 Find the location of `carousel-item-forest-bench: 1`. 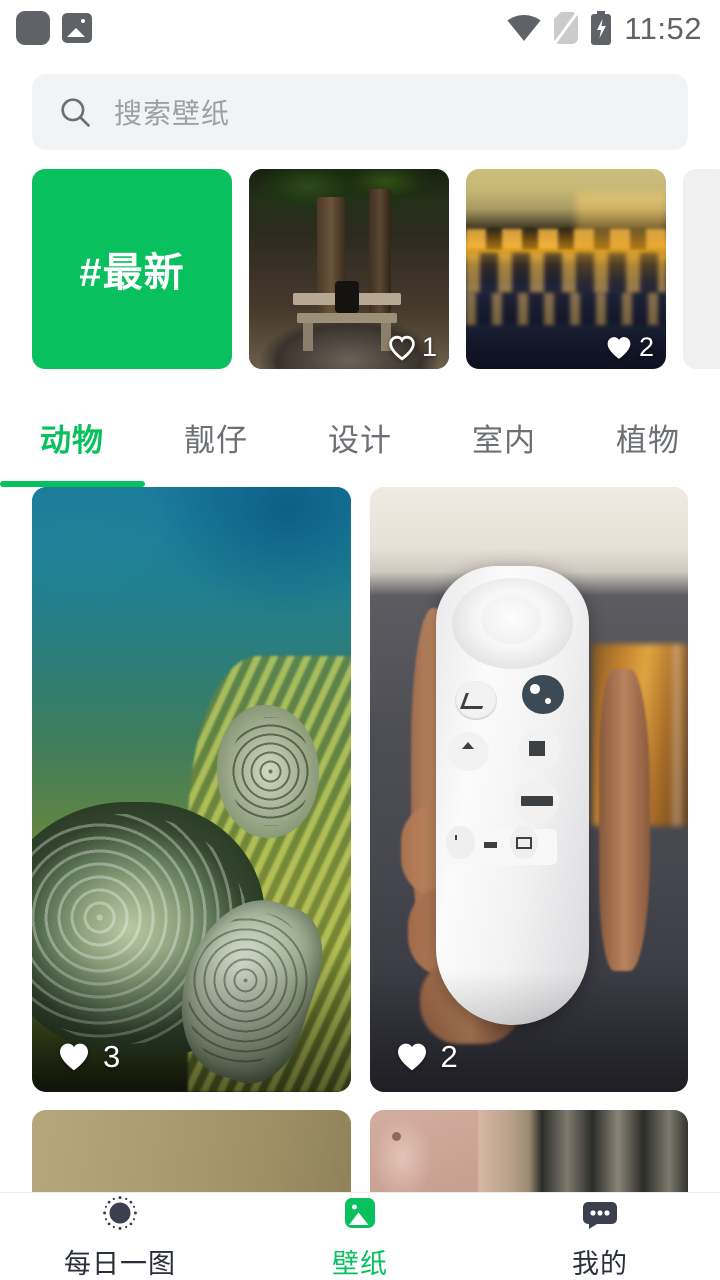

carousel-item-forest-bench: 1 is located at coordinates (349, 269).